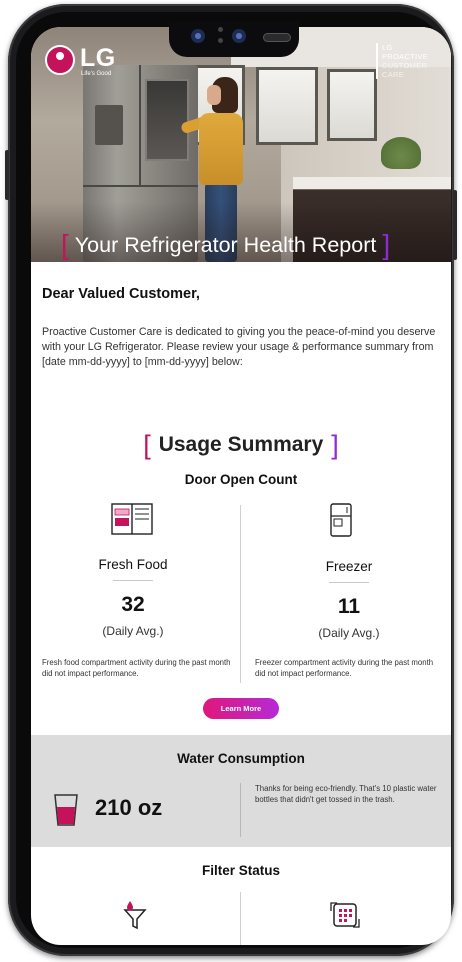 The image size is (462, 962). I want to click on water-filter-icon, so click(135, 915).